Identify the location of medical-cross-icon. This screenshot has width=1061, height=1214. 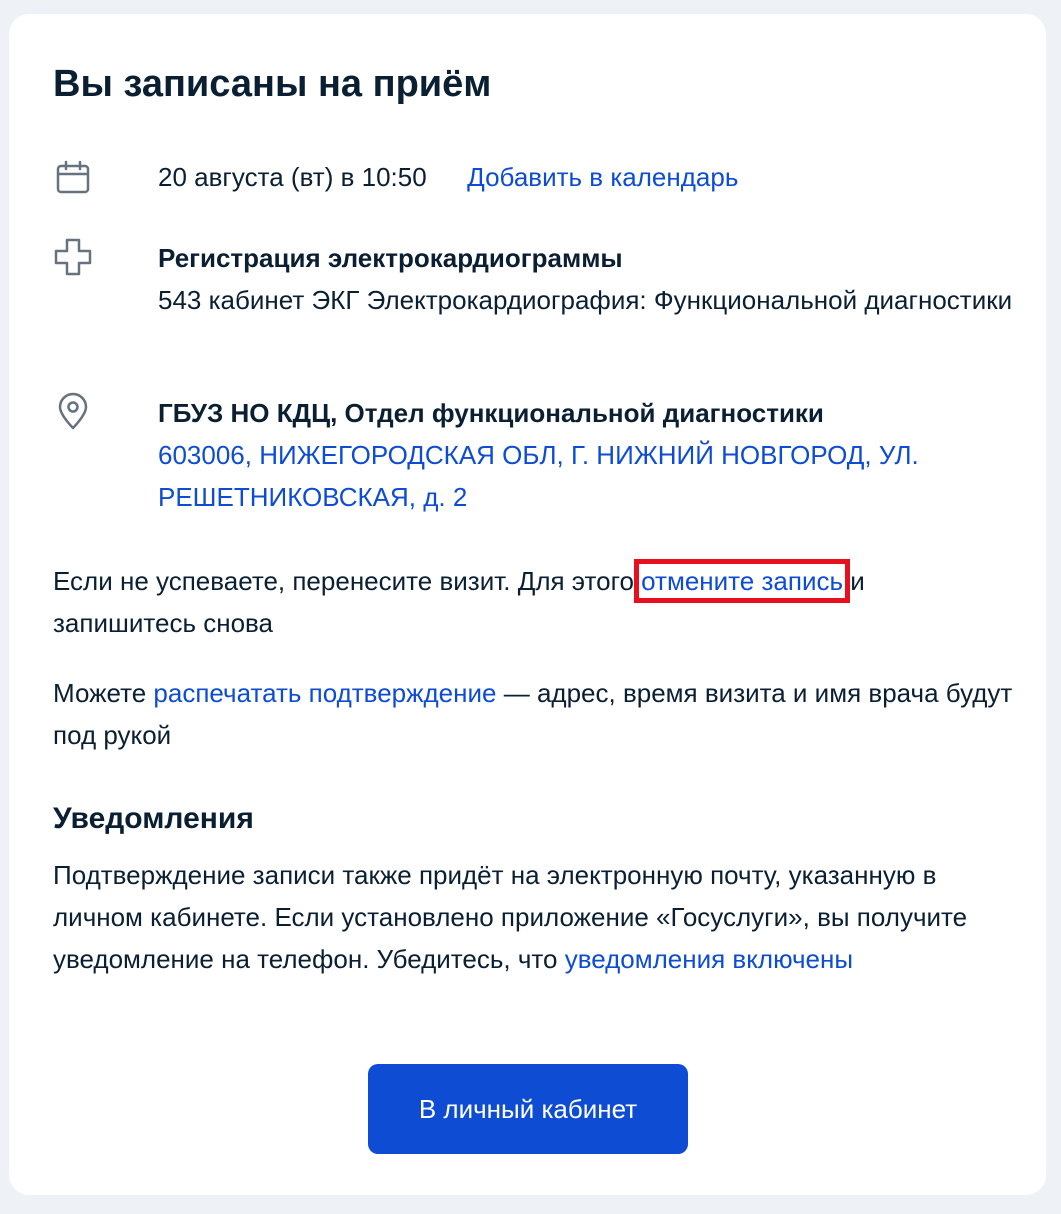
(73, 257).